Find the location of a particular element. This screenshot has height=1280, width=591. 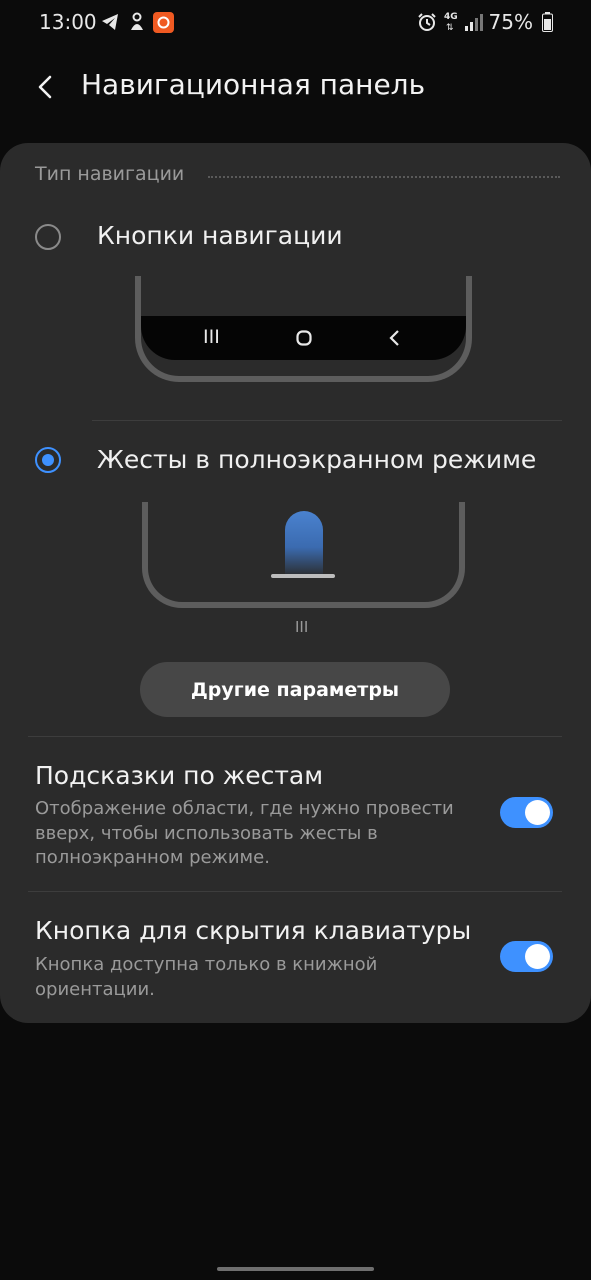

section-title: Тип навигации is located at coordinates (110, 174).